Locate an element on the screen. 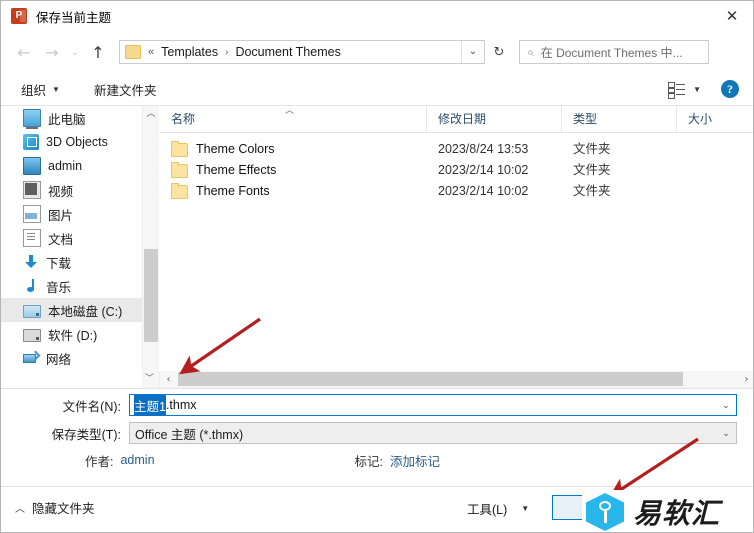 The height and width of the screenshot is (533, 754). filename-extension-text: .thmx is located at coordinates (181, 405).